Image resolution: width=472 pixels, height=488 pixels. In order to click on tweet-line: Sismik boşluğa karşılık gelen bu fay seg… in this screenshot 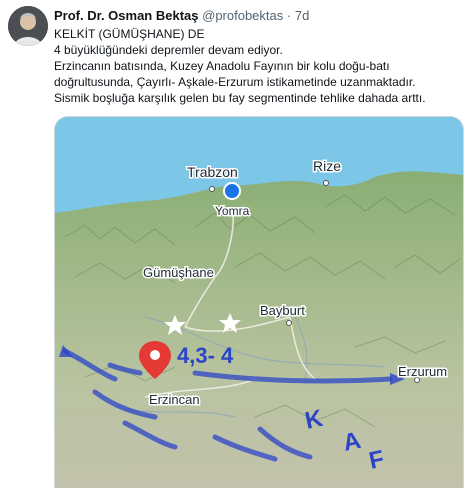, I will do `click(240, 98)`.